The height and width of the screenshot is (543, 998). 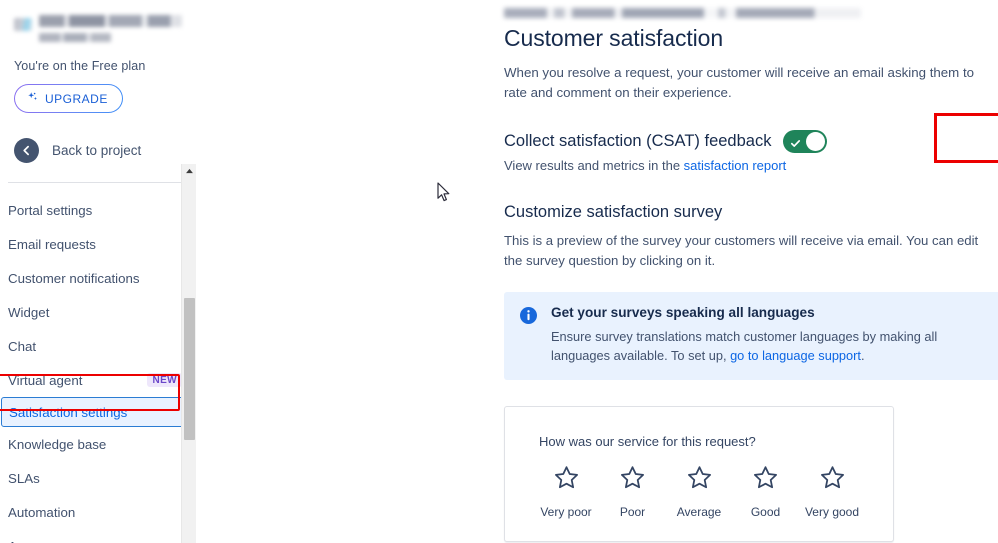 I want to click on info-body-suffix: ., so click(x=862, y=355).